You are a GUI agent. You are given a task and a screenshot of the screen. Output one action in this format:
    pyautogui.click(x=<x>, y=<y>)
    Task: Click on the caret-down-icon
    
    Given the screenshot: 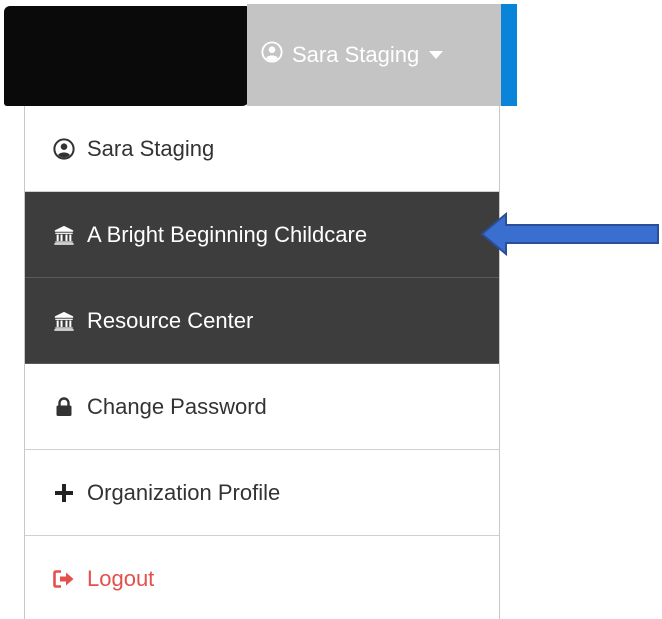 What is the action you would take?
    pyautogui.click(x=436, y=55)
    